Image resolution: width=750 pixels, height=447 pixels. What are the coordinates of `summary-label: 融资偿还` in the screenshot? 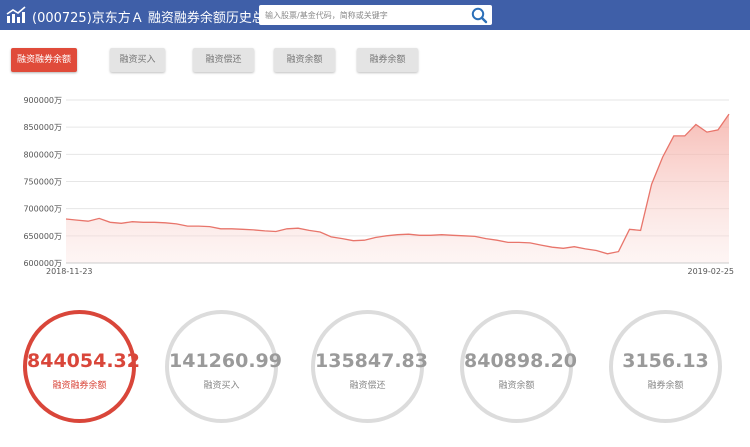 It's located at (367, 386).